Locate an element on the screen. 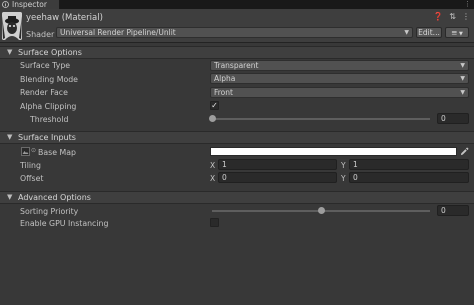  render-face-dropdown: Front ▼ is located at coordinates (339, 92).